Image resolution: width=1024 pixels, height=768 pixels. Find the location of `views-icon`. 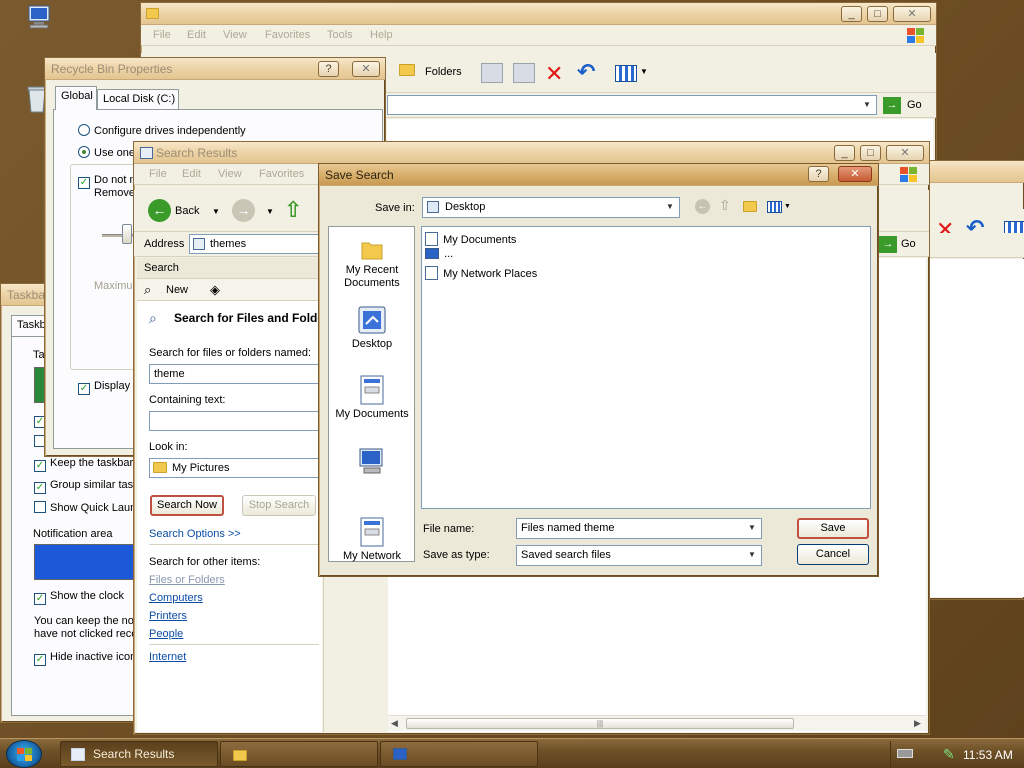

views-icon is located at coordinates (626, 73).